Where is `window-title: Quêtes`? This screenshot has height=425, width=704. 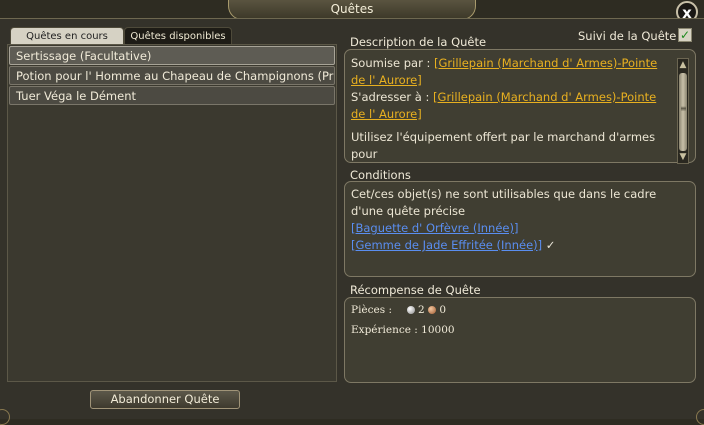 window-title: Quêtes is located at coordinates (352, 9).